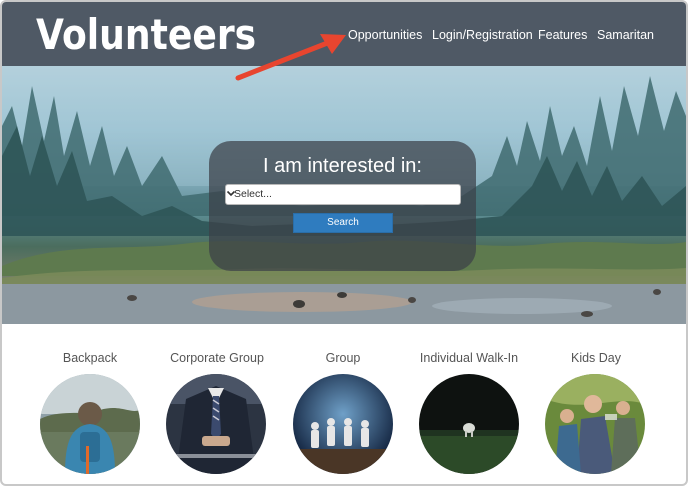 This screenshot has width=688, height=486. I want to click on chevron-down-icon, so click(231, 193).